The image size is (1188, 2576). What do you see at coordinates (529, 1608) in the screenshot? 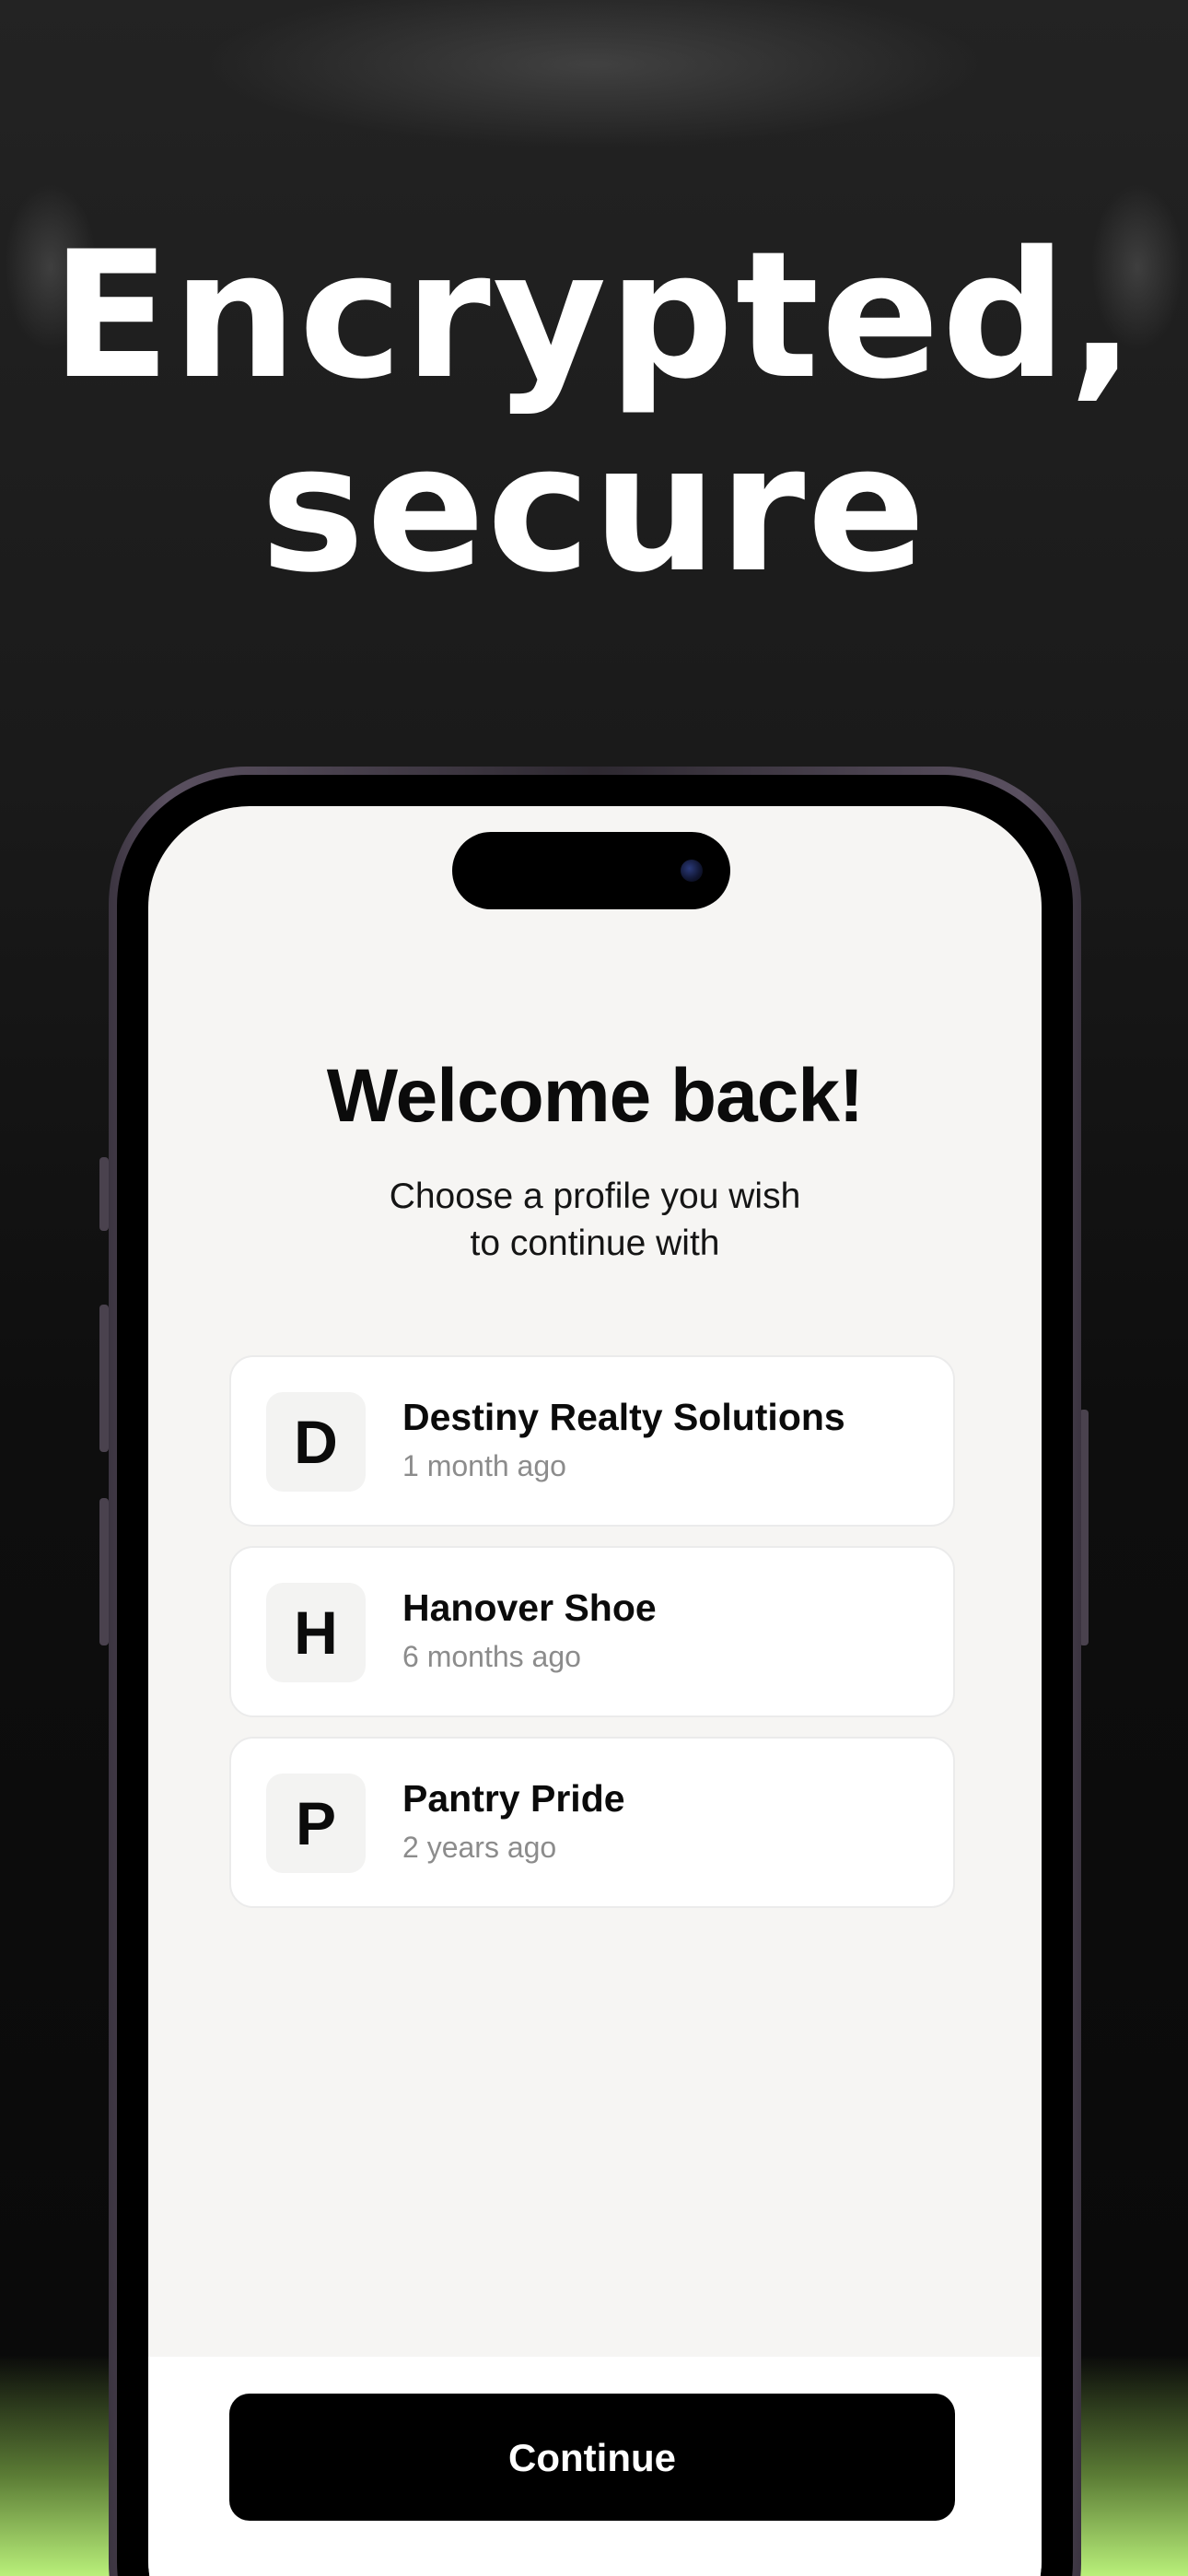
I see `profile-name: Hanover Shoe` at bounding box center [529, 1608].